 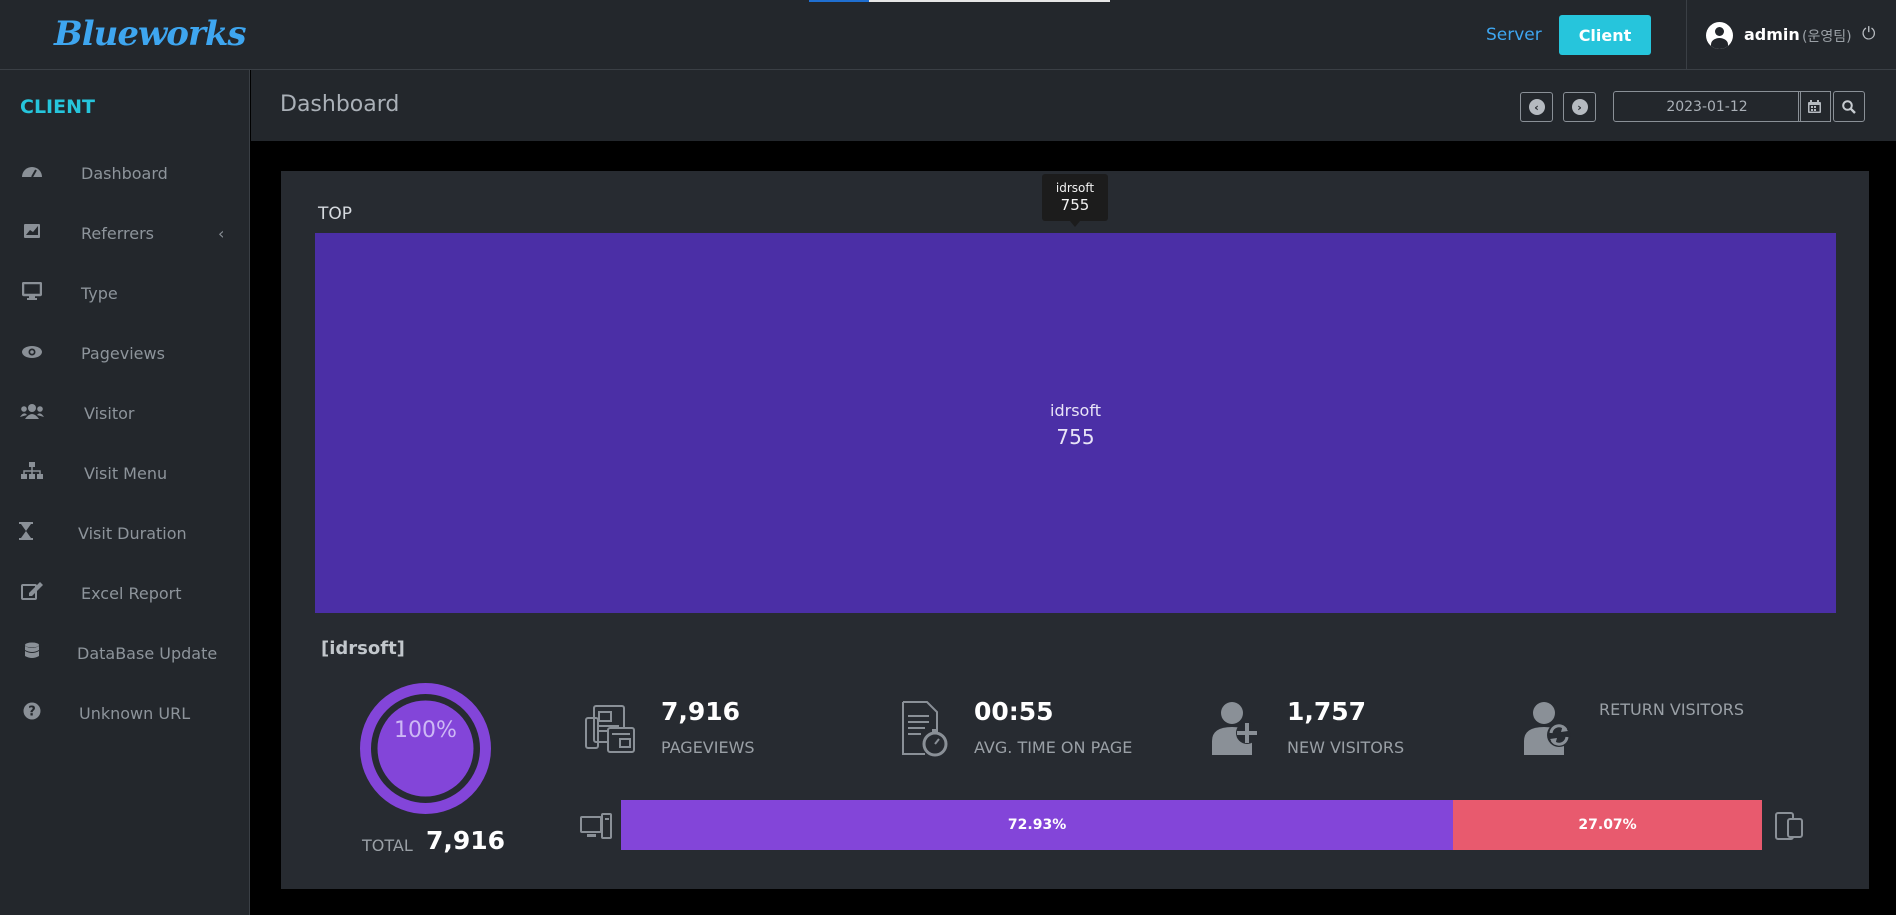 I want to click on donut-percent: 100%, so click(x=425, y=730).